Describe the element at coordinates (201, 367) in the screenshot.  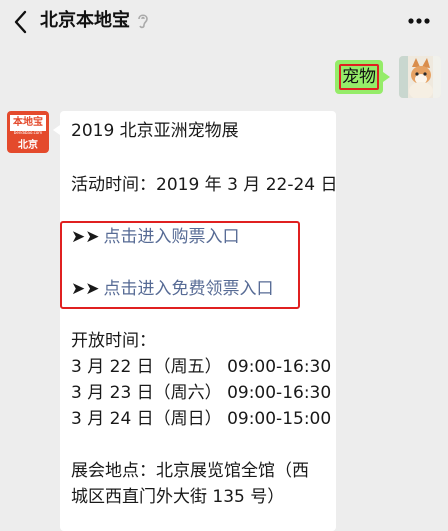
I see `open-time-day-1: 3 月 22 日（周五） 09:00-16:30` at that location.